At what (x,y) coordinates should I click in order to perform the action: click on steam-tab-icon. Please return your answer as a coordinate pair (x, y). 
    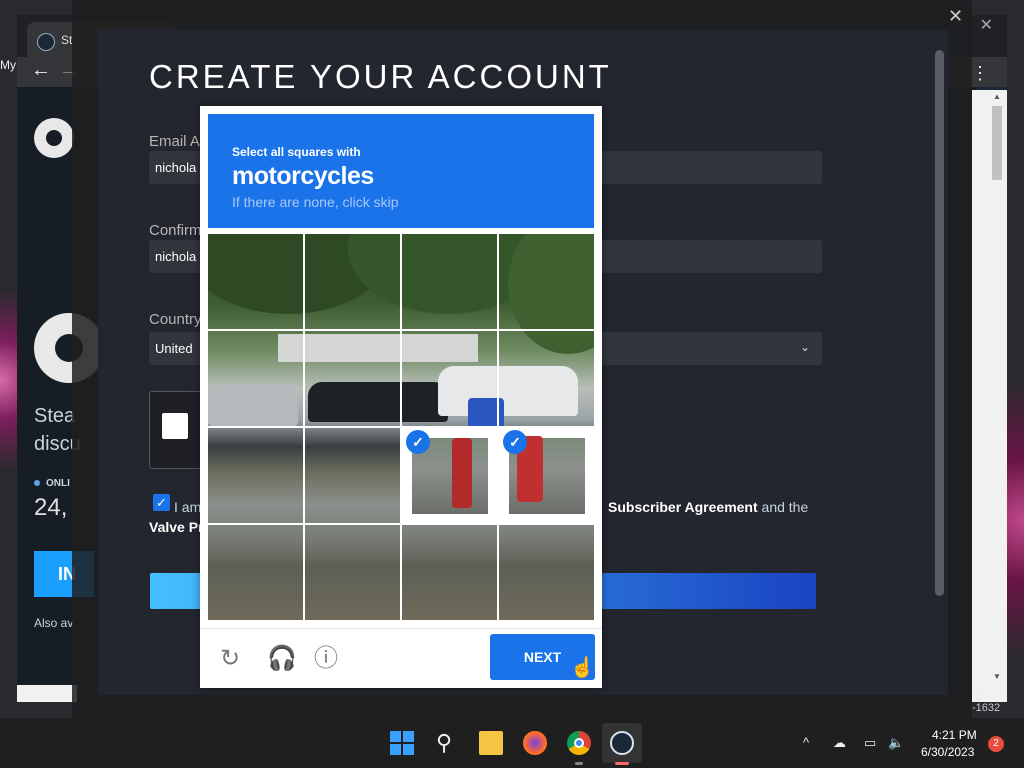
    Looking at the image, I should click on (46, 42).